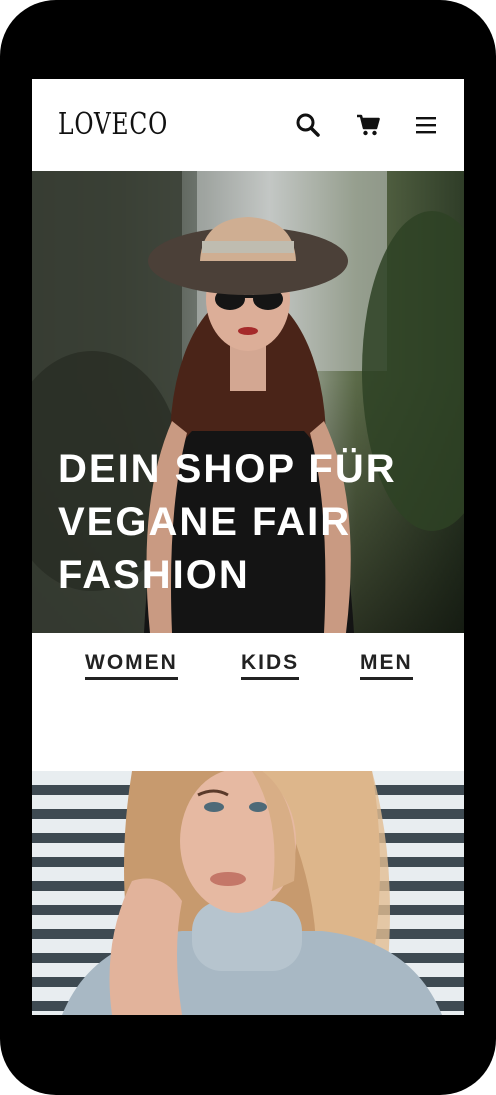 The image size is (496, 1095). Describe the element at coordinates (205, 522) in the screenshot. I see `hero-headline-line: VEGANE FAIR` at that location.